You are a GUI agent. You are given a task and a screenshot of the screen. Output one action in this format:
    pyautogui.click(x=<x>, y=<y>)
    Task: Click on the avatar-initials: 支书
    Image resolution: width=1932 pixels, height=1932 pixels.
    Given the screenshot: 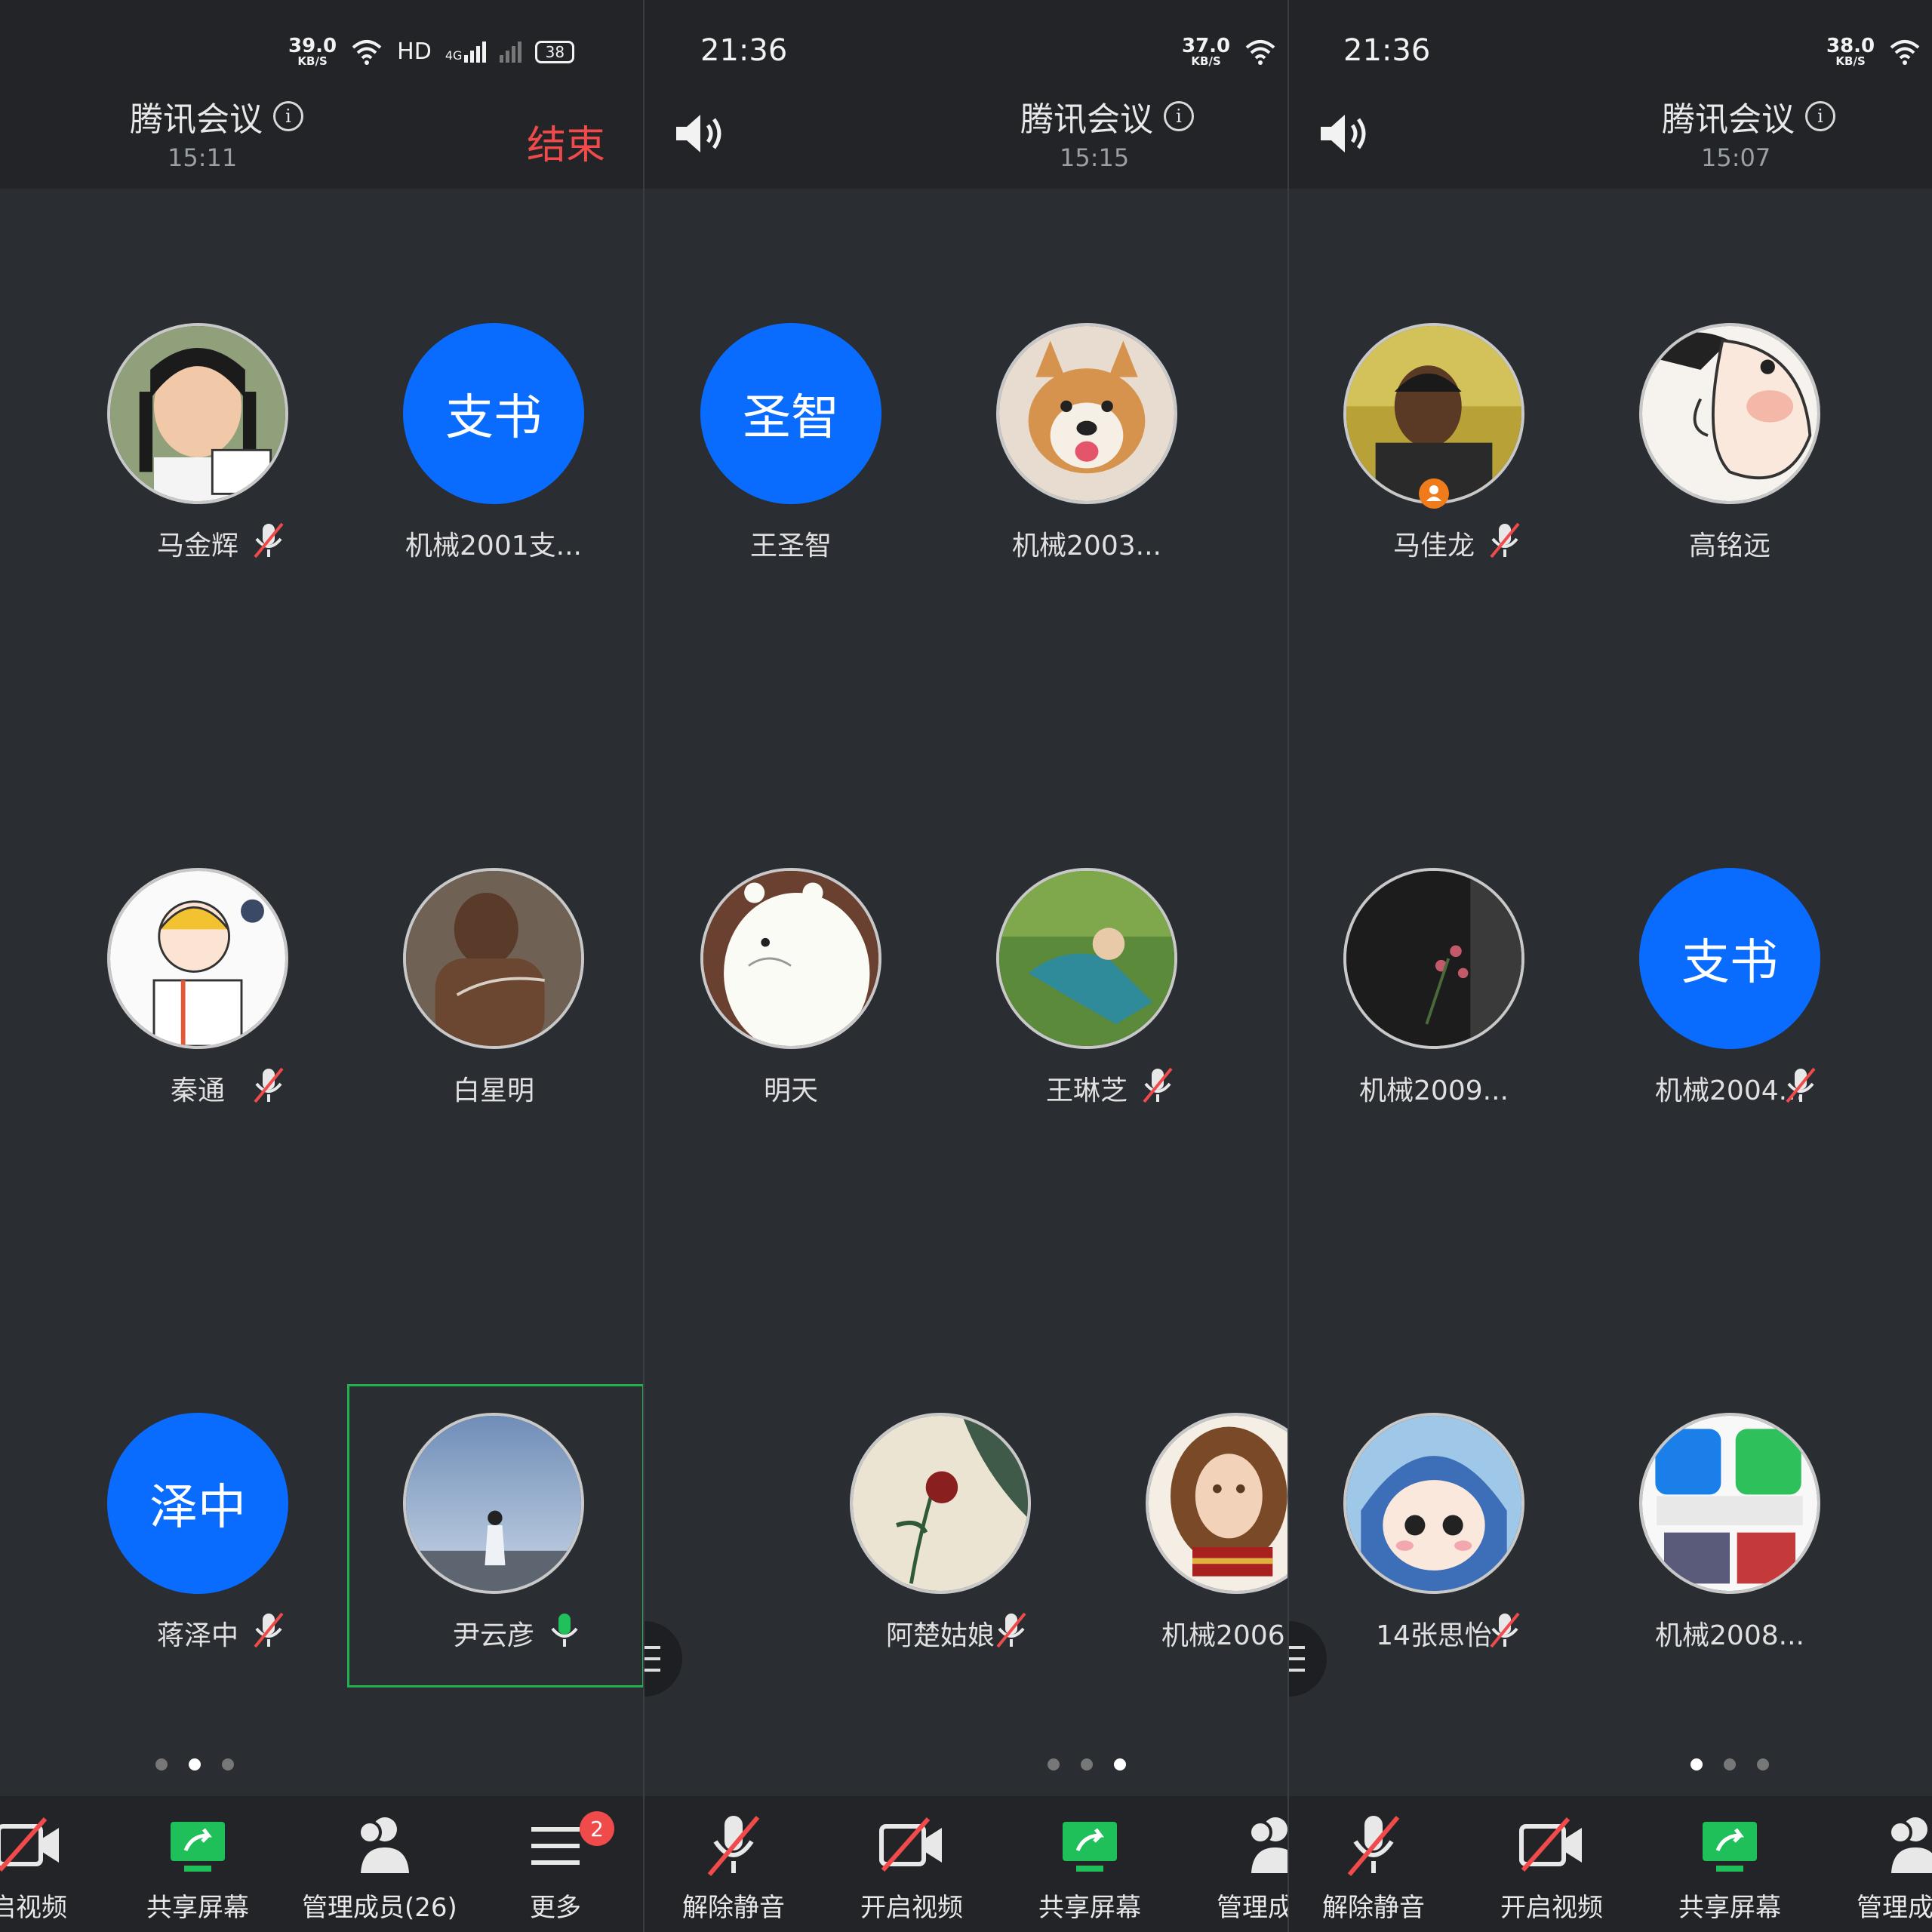 What is the action you would take?
    pyautogui.click(x=493, y=413)
    